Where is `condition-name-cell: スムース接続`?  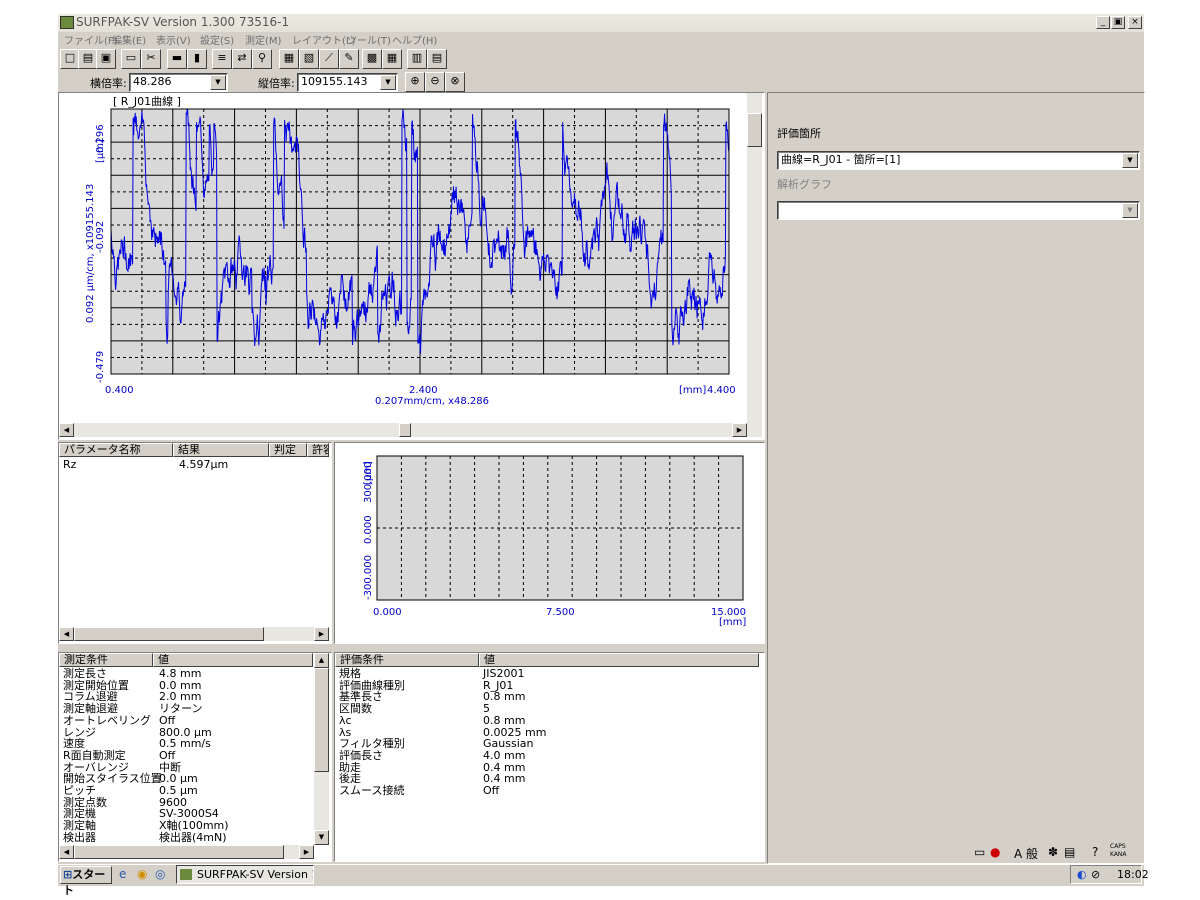 condition-name-cell: スムース接続 is located at coordinates (371, 791).